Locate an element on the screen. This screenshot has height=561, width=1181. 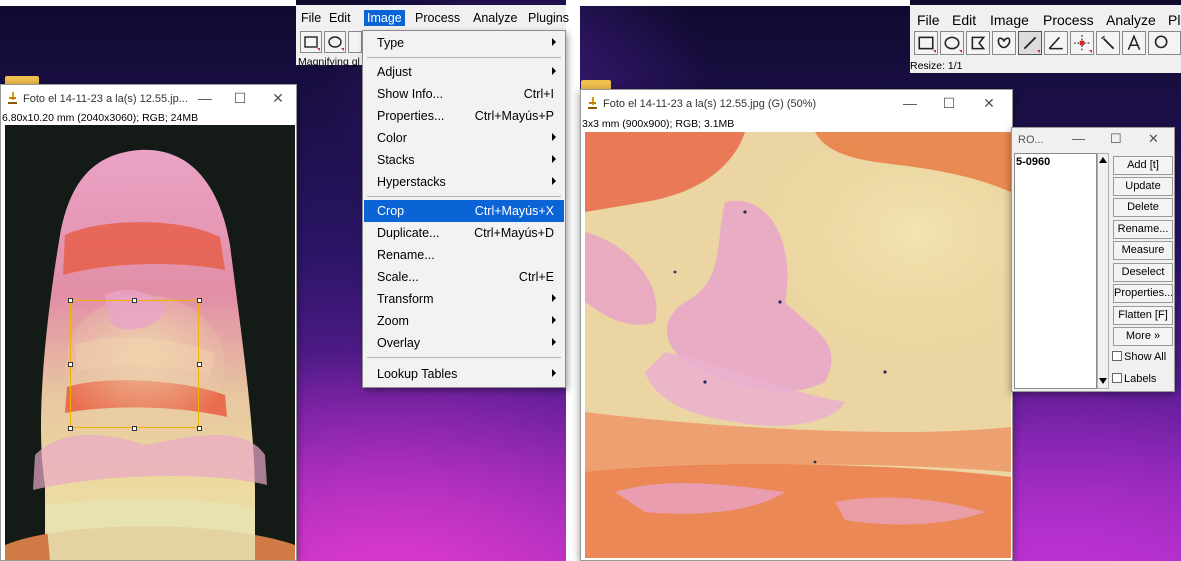
image-info: 6.80x10.20 mm (2040x3060); RGB; 24MB is located at coordinates (100, 118).